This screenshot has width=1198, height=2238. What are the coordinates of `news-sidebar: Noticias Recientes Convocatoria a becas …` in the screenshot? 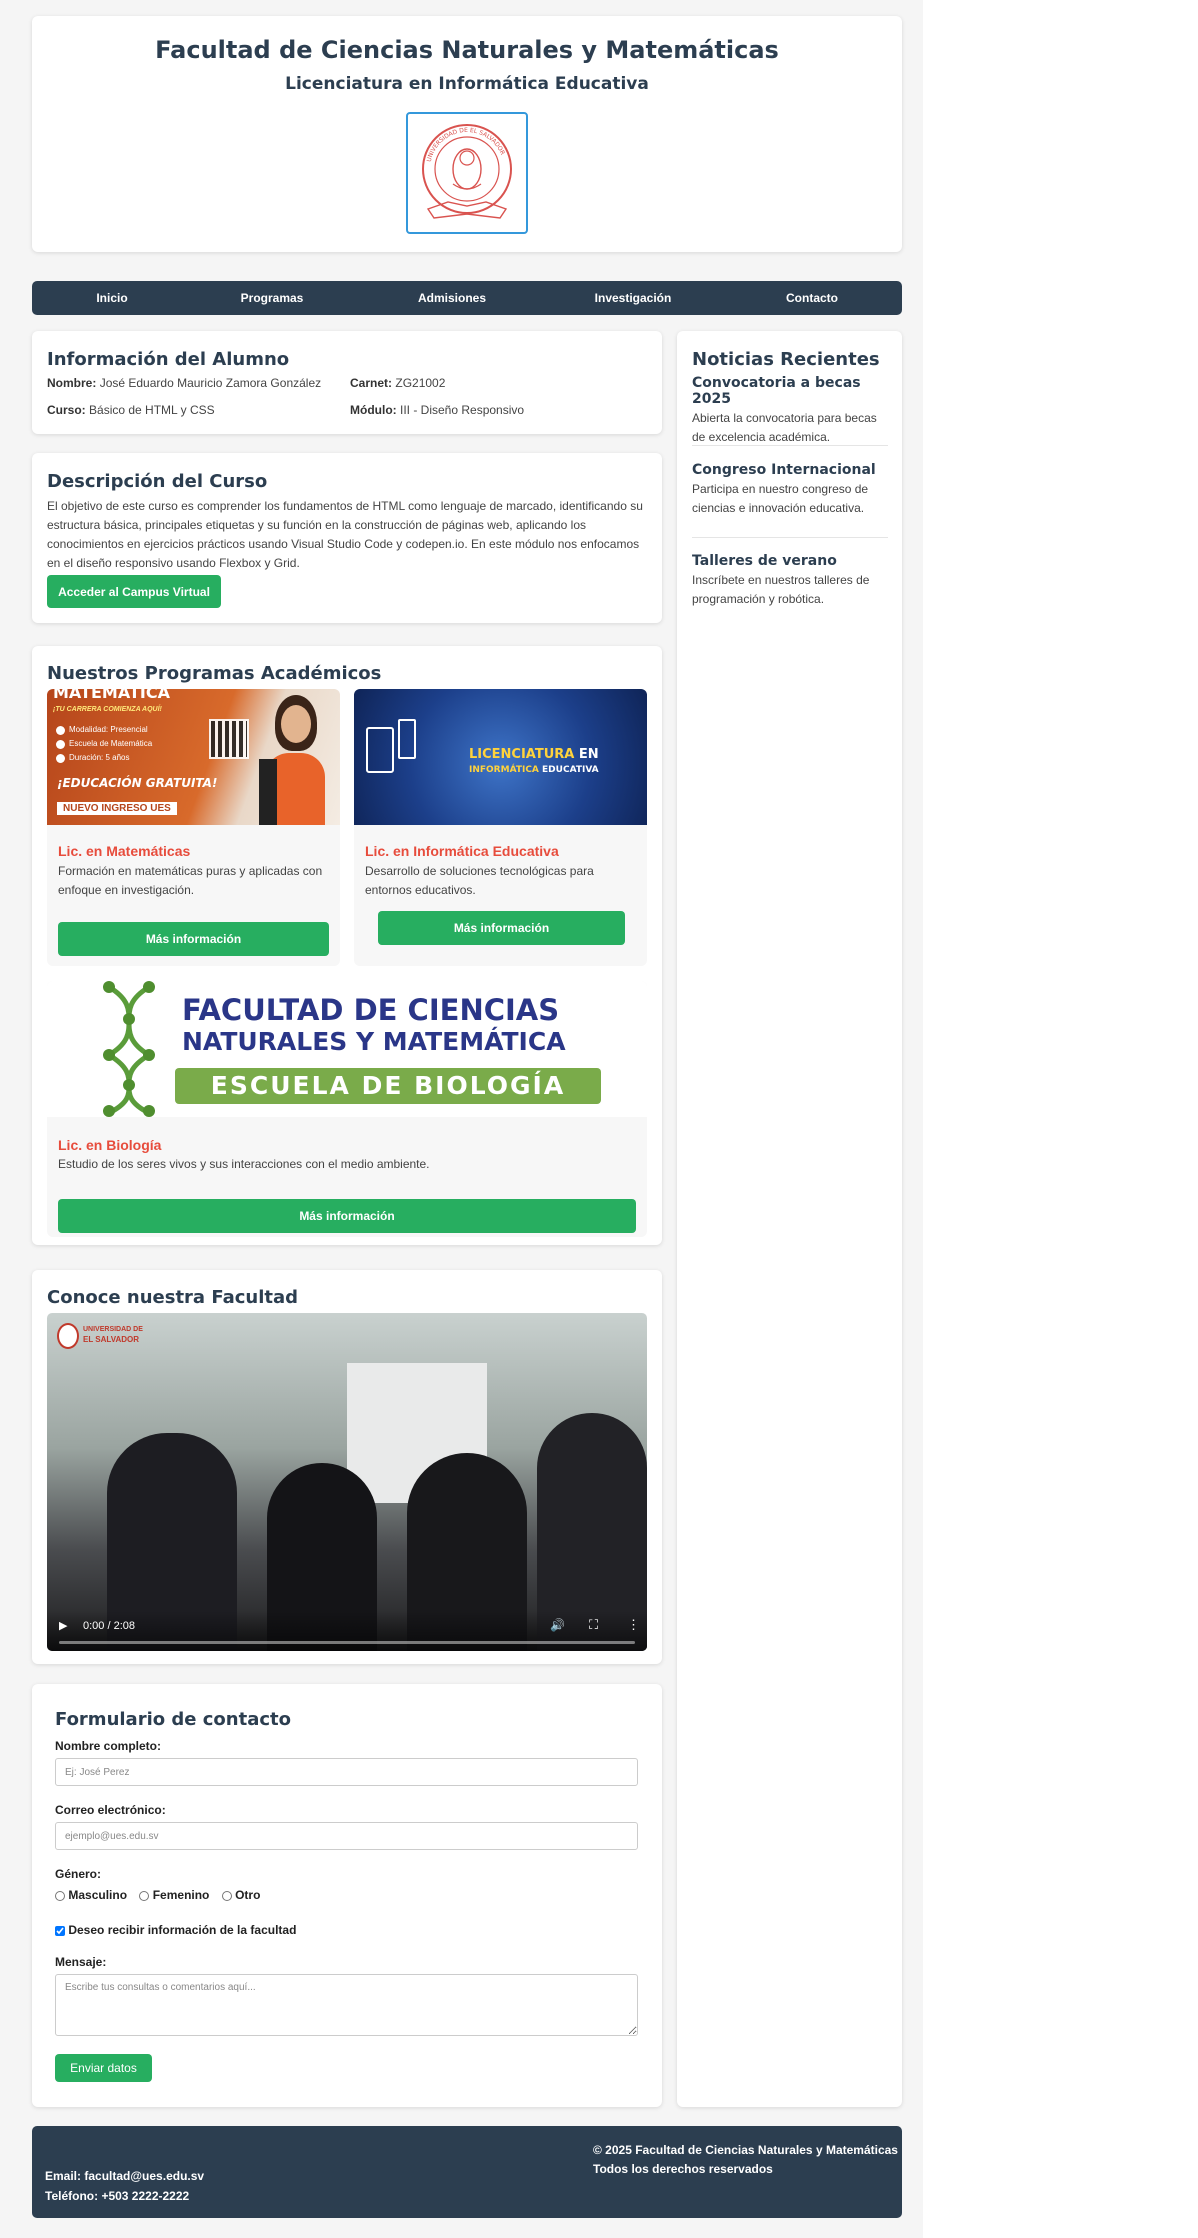 It's located at (789, 1219).